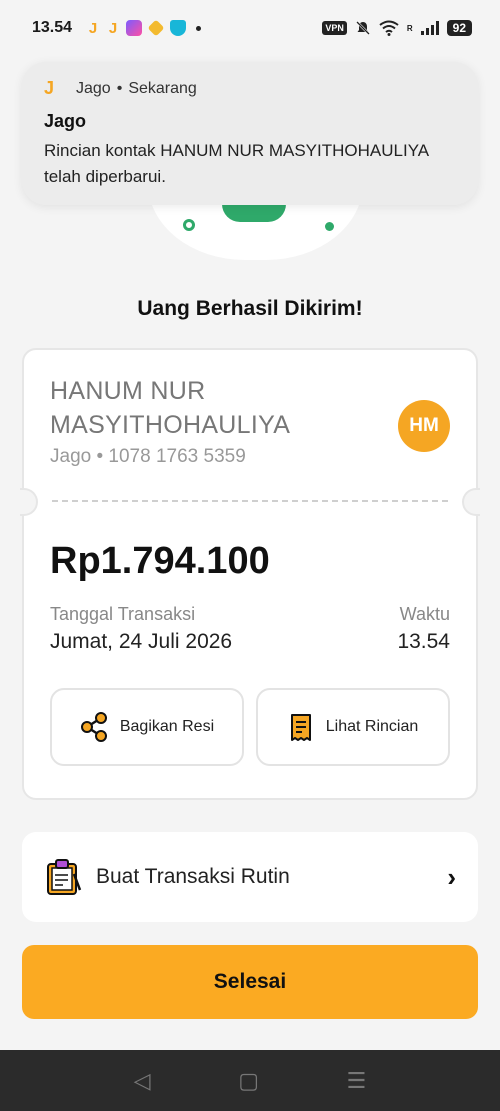  Describe the element at coordinates (160, 561) in the screenshot. I see `transfer-amount: Rp1.794.100` at that location.